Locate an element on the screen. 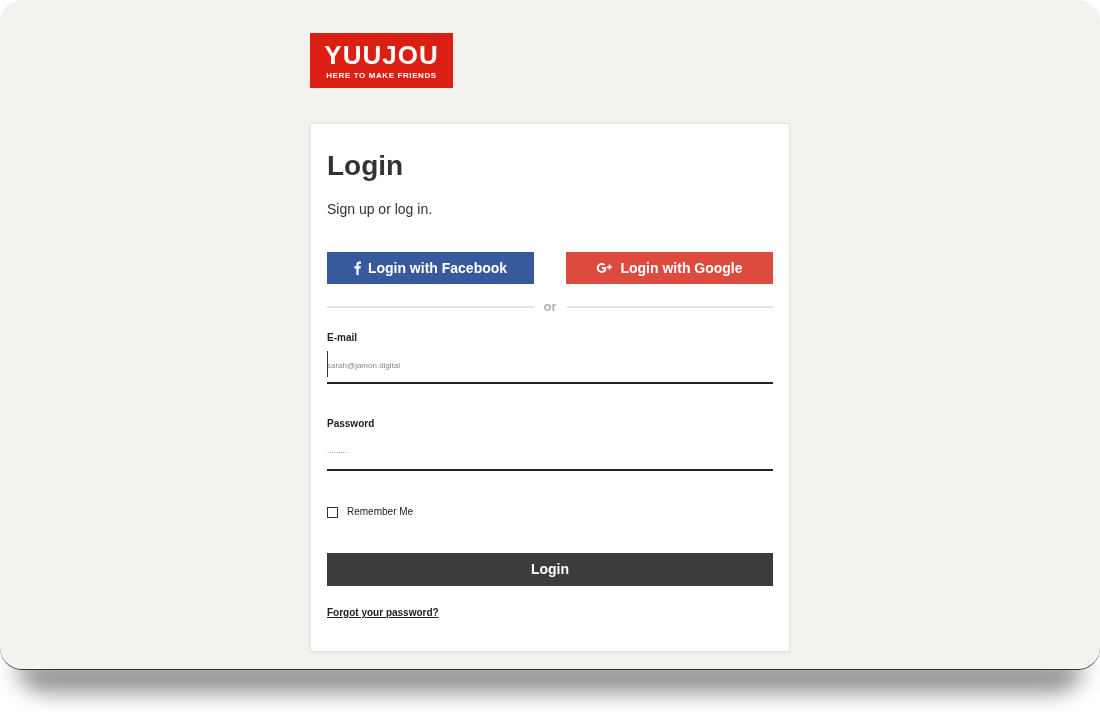 This screenshot has width=1100, height=712. login-button: Login is located at coordinates (550, 569).